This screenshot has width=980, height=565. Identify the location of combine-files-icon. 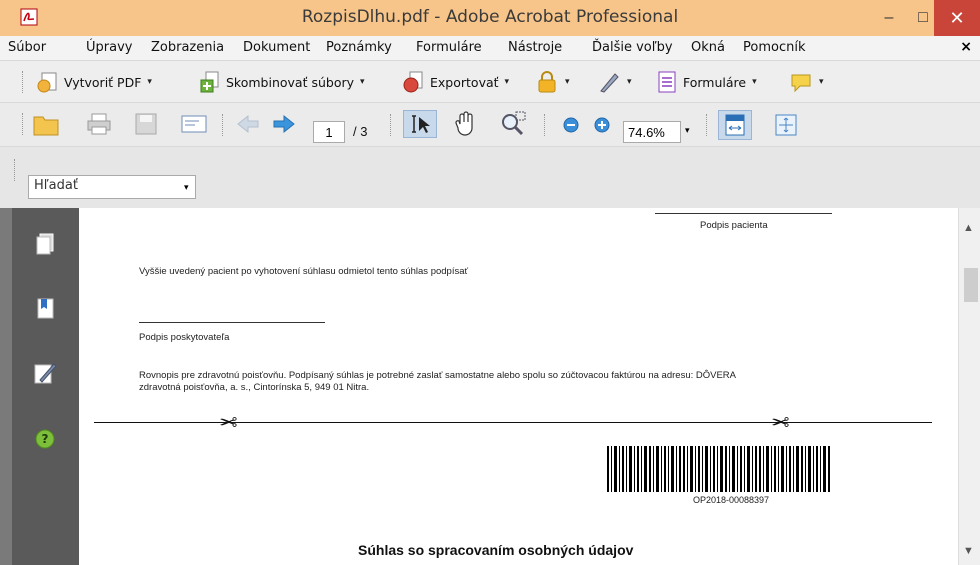
(209, 82).